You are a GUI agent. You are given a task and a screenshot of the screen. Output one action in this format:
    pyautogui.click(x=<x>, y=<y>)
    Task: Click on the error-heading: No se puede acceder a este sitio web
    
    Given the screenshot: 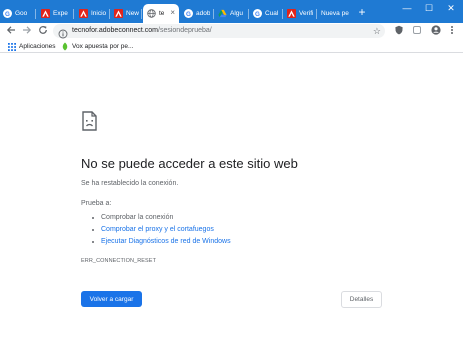 What is the action you would take?
    pyautogui.click(x=189, y=163)
    